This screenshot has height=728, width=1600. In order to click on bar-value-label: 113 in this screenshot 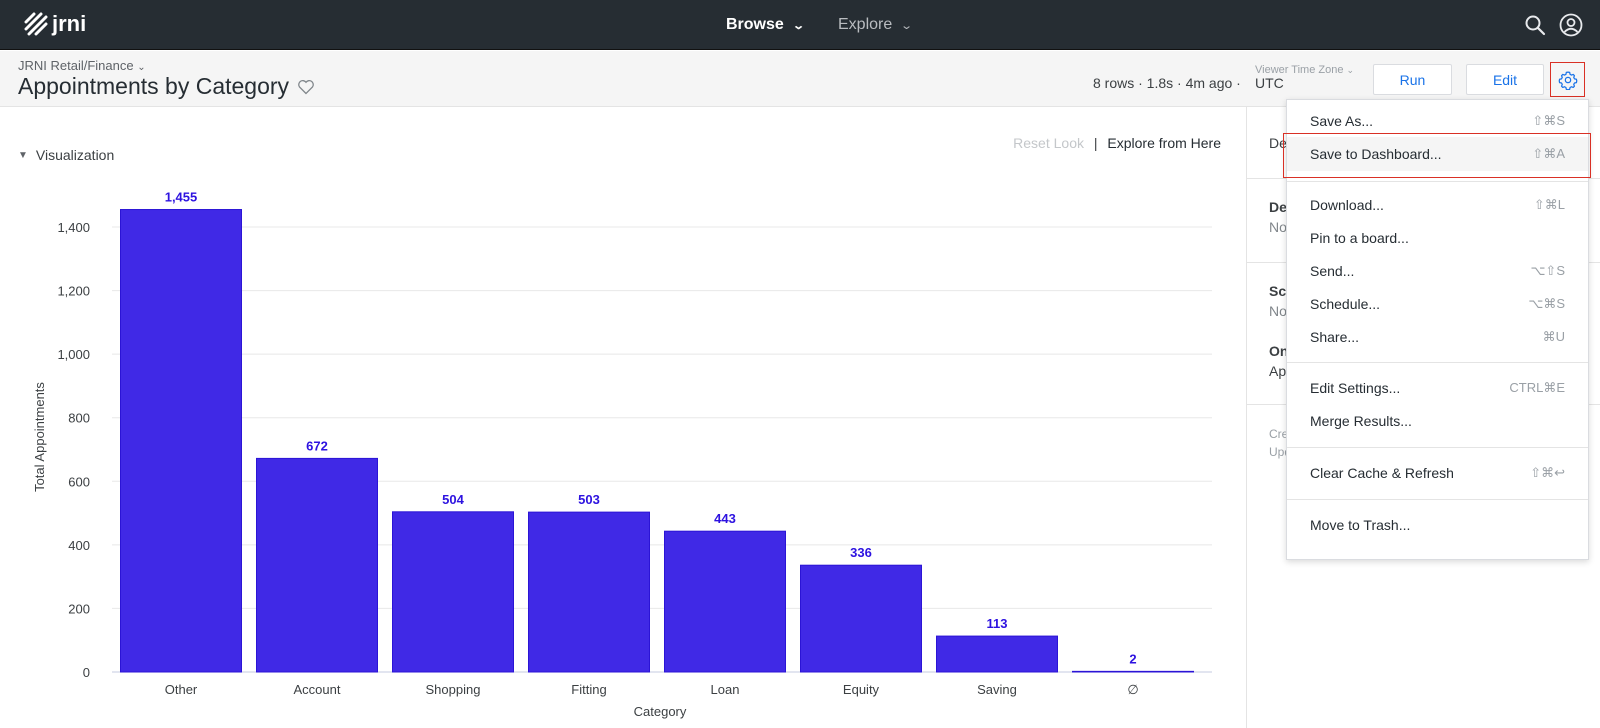, I will do `click(997, 623)`.